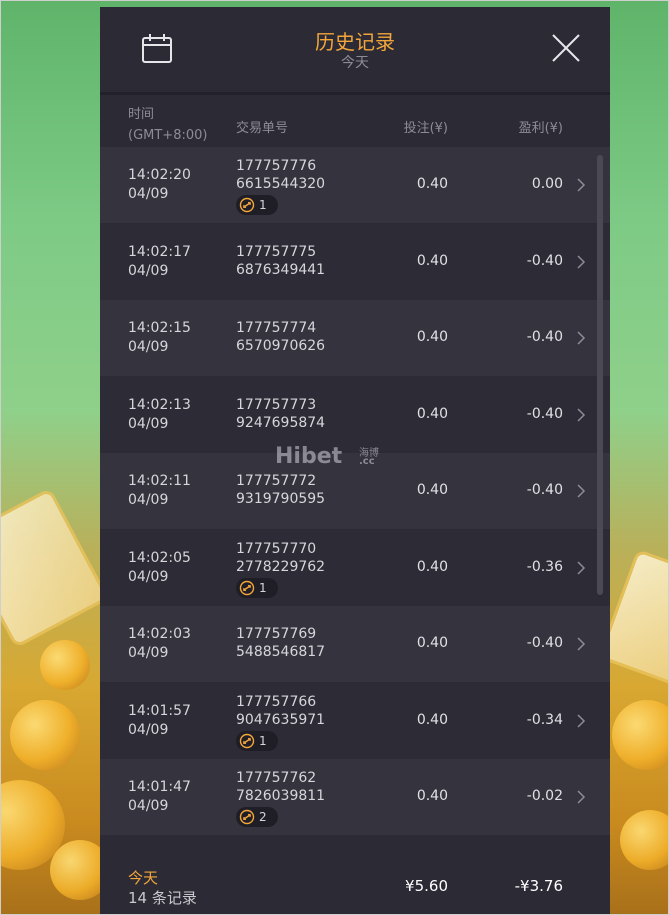 The height and width of the screenshot is (915, 669). What do you see at coordinates (600, 375) in the screenshot?
I see `scrollbar` at bounding box center [600, 375].